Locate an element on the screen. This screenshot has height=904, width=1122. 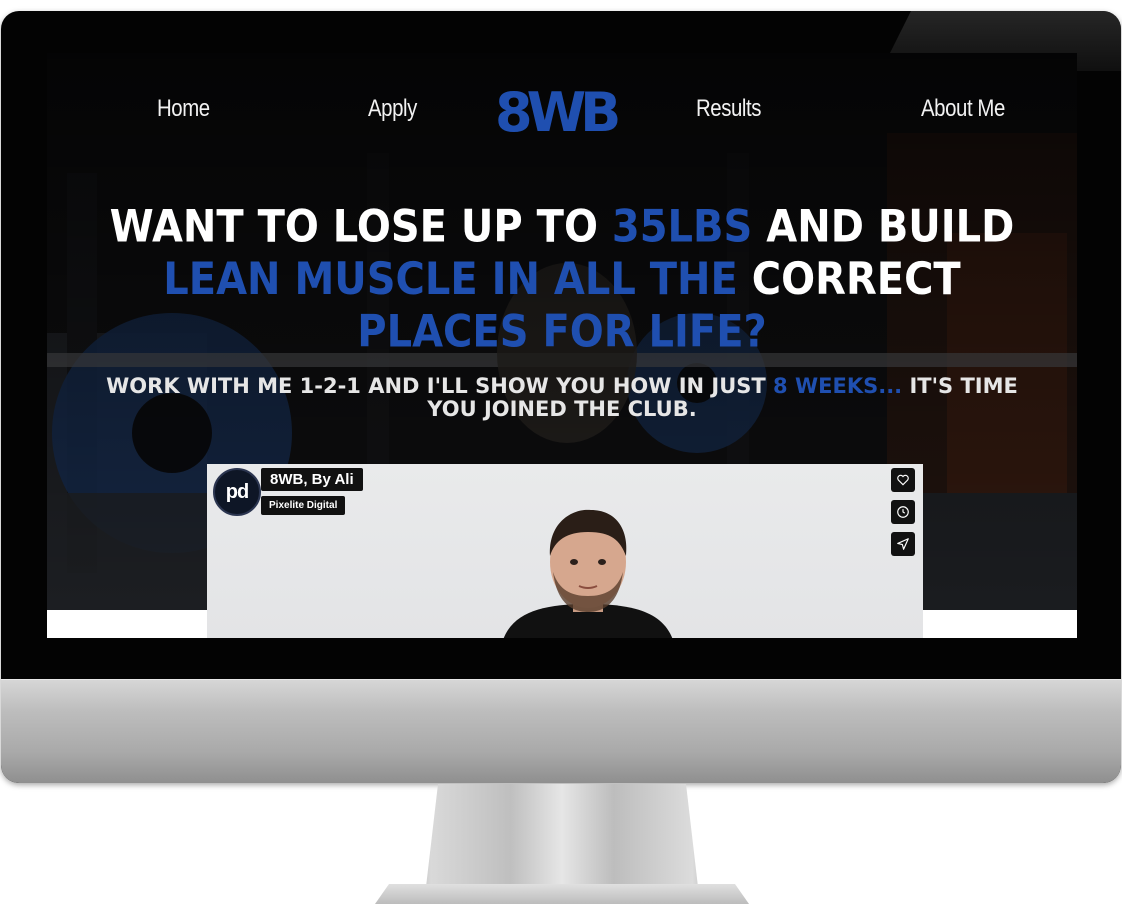
monitor-chin is located at coordinates (561, 731).